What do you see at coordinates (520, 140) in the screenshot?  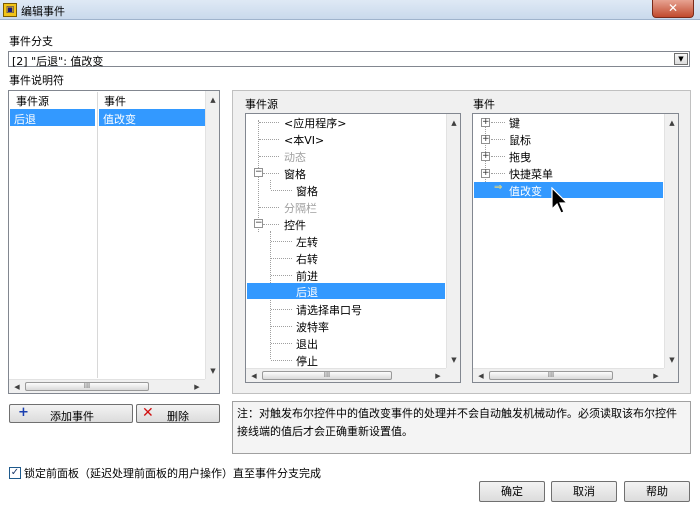 I see `event-mouse: 鼠标` at bounding box center [520, 140].